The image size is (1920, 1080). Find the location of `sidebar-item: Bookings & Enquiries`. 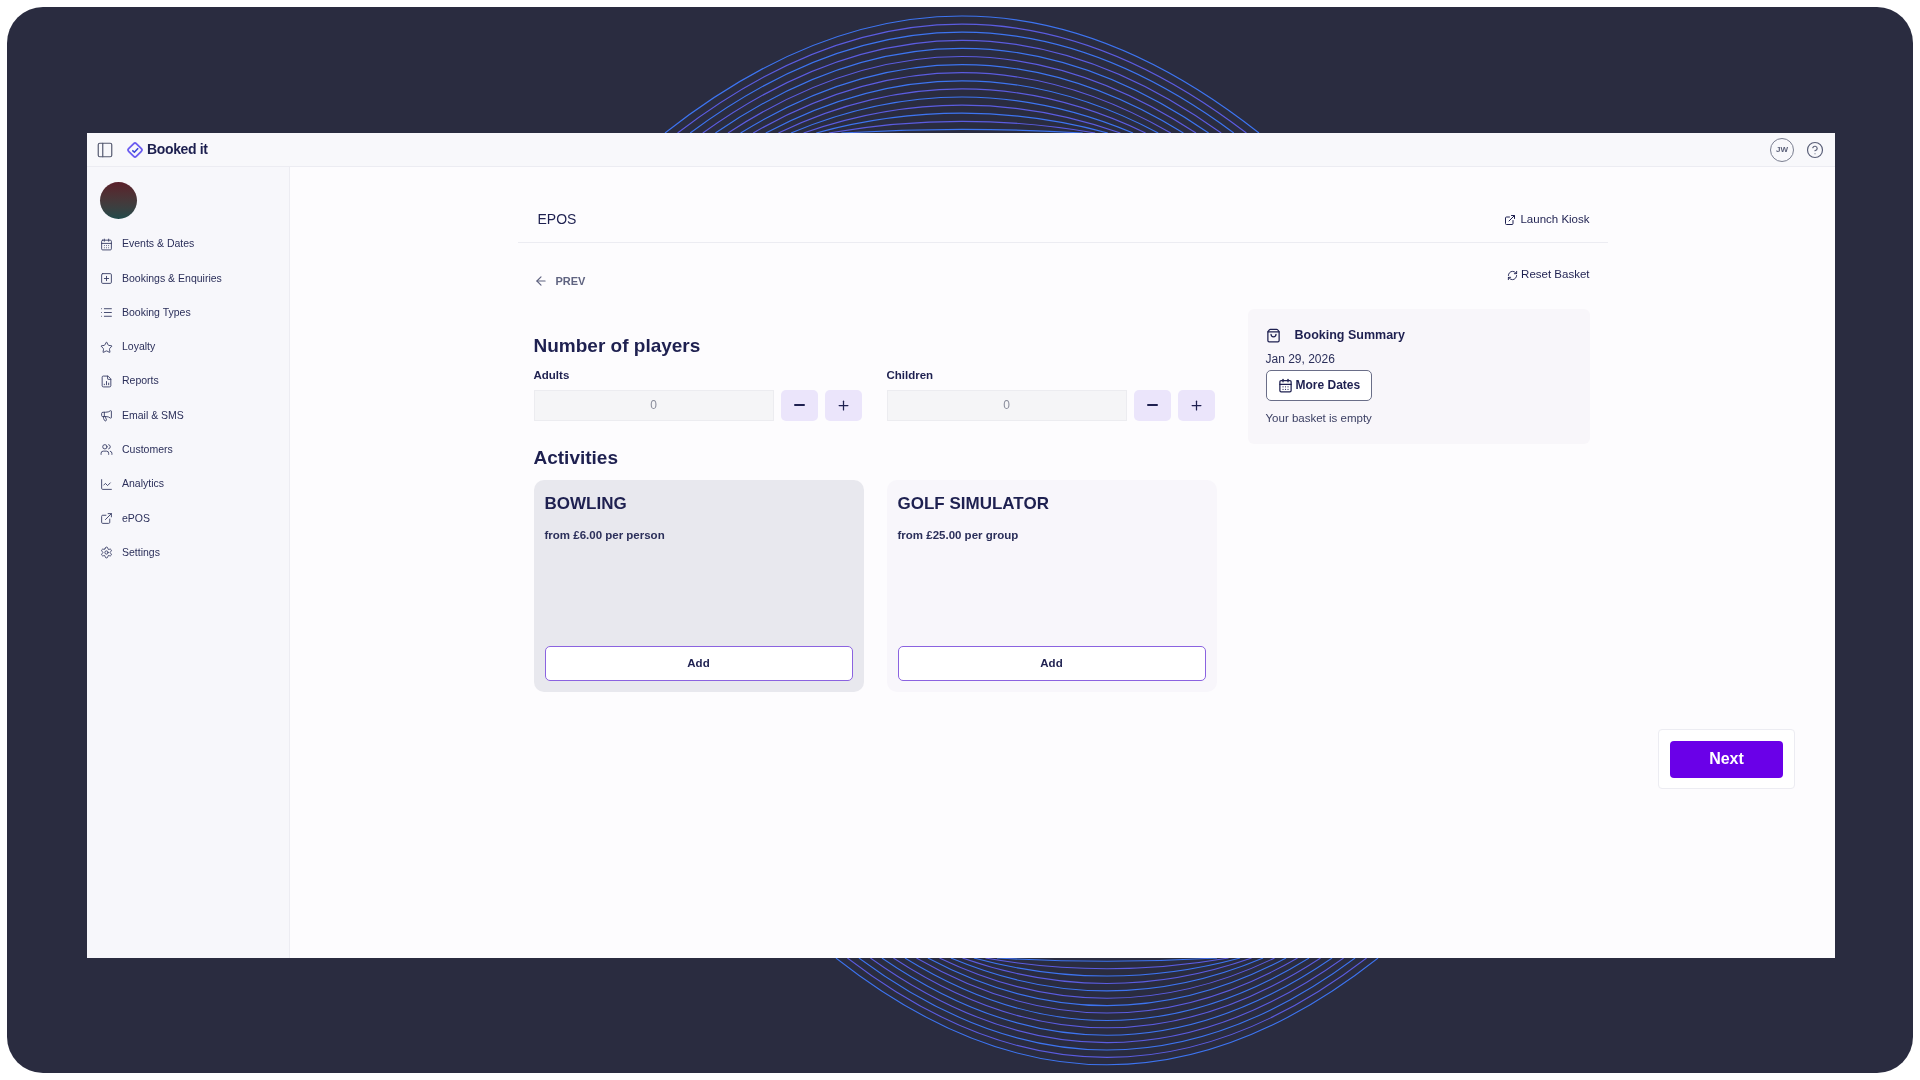

sidebar-item: Bookings & Enquiries is located at coordinates (194, 278).